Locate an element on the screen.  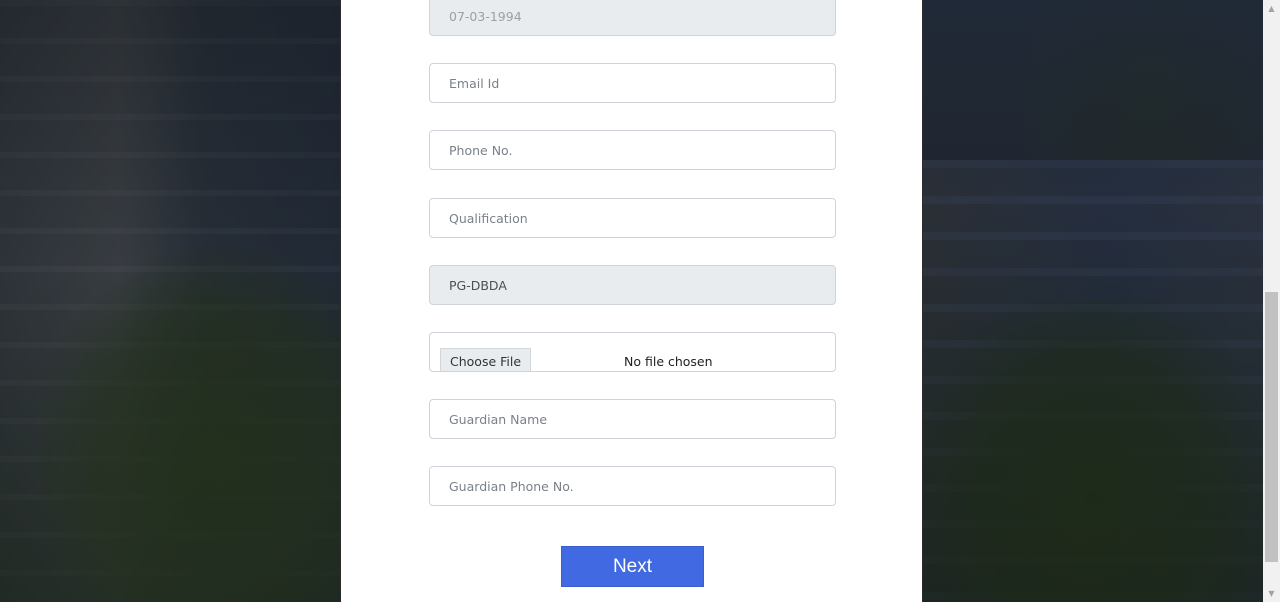
choose-file-button: Choose File is located at coordinates (486, 359).